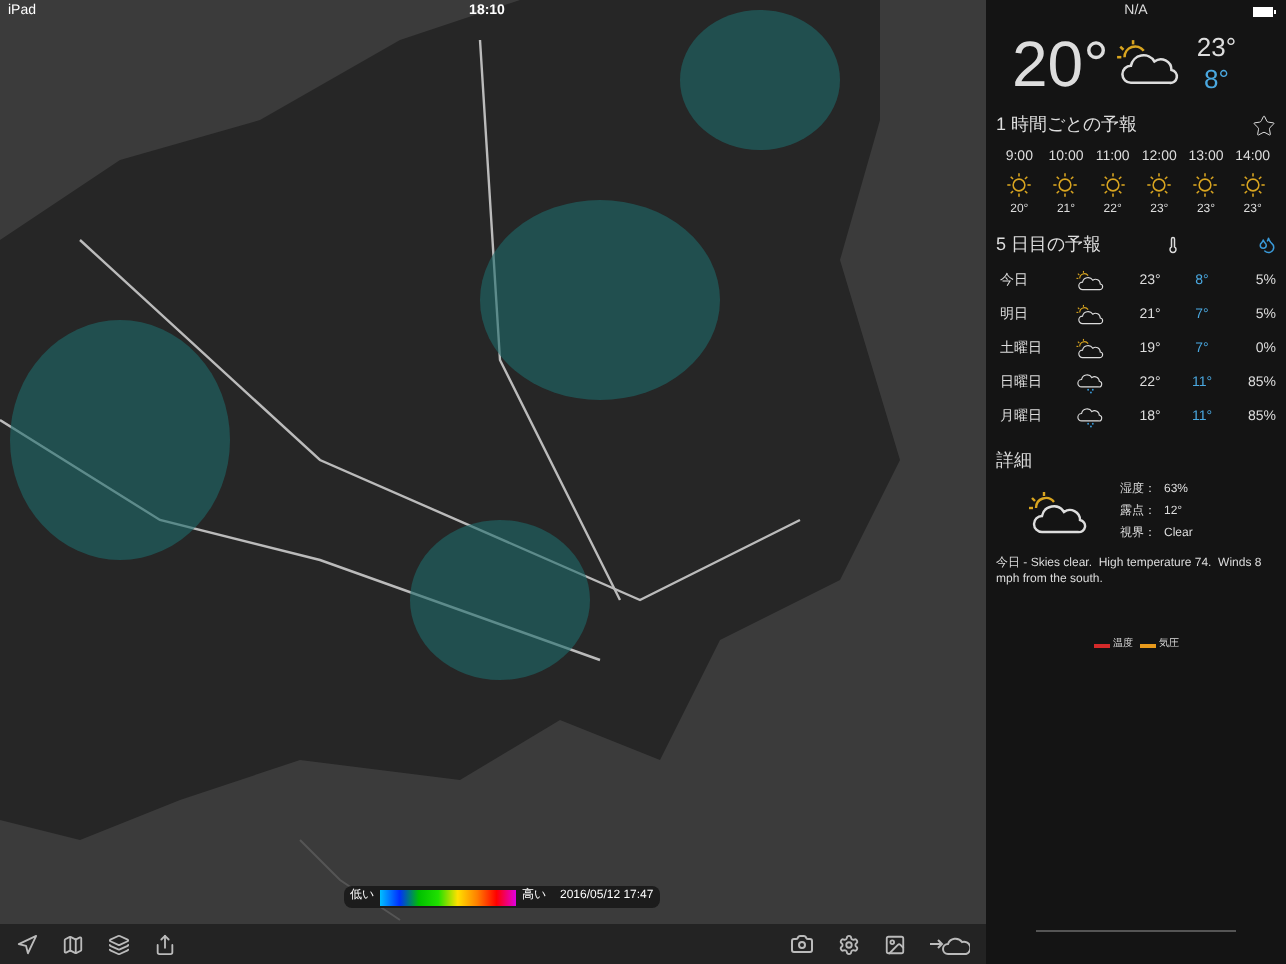 The image size is (1286, 964). What do you see at coordinates (1173, 245) in the screenshot?
I see `thermometer-icon` at bounding box center [1173, 245].